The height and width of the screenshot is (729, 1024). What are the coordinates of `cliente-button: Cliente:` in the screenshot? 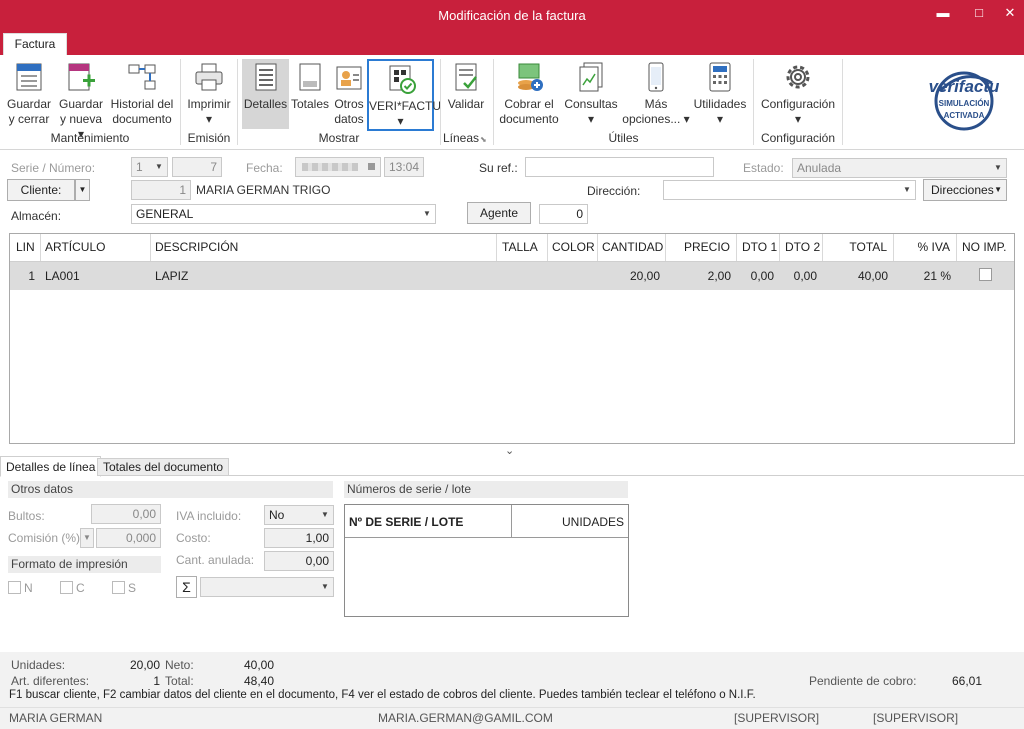 It's located at (41, 190).